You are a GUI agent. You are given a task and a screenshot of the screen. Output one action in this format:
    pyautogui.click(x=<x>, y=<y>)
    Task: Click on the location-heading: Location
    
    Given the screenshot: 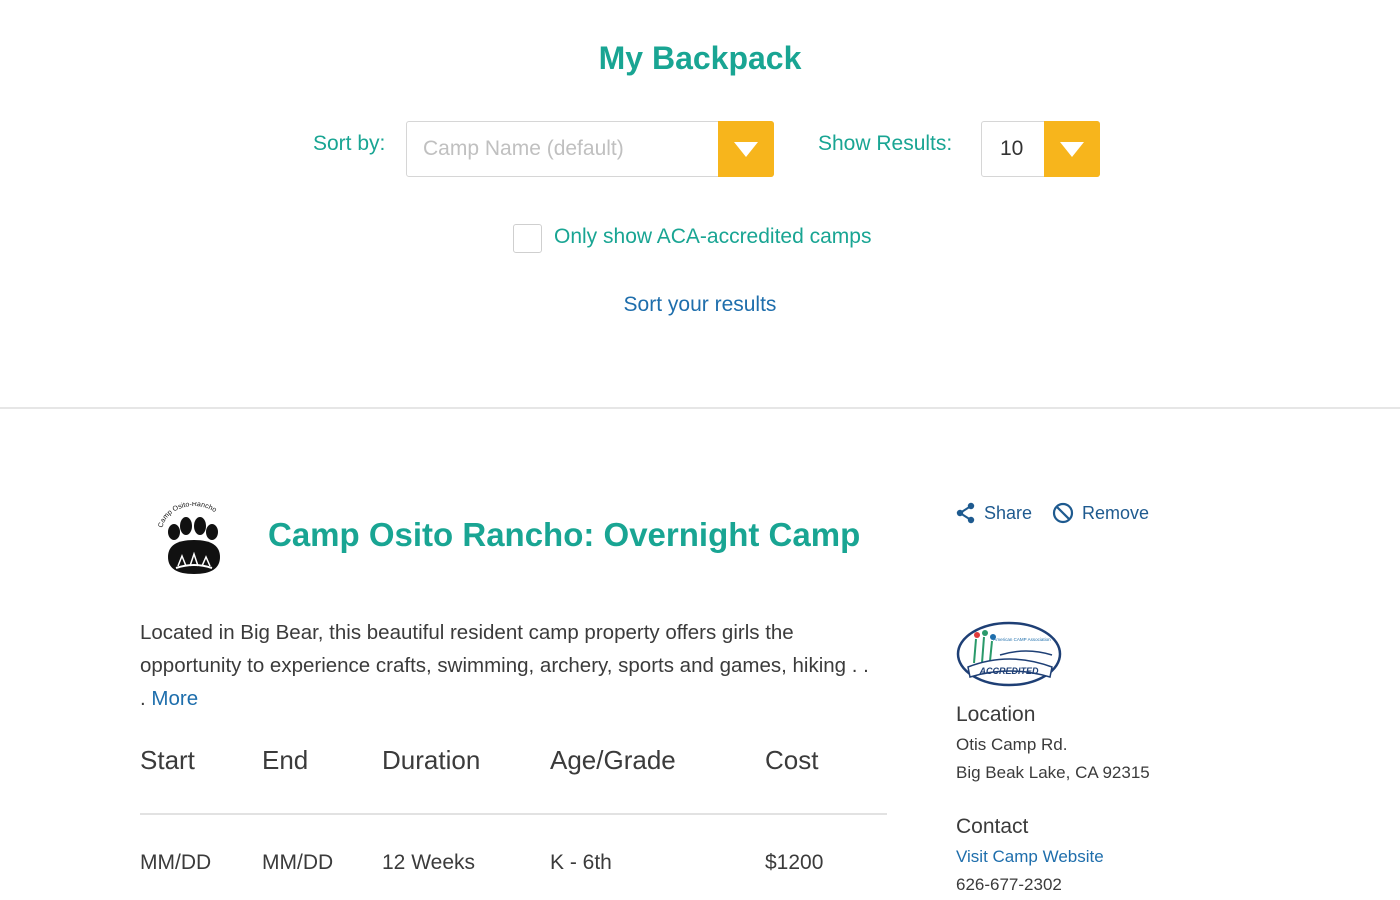 What is the action you would take?
    pyautogui.click(x=996, y=714)
    